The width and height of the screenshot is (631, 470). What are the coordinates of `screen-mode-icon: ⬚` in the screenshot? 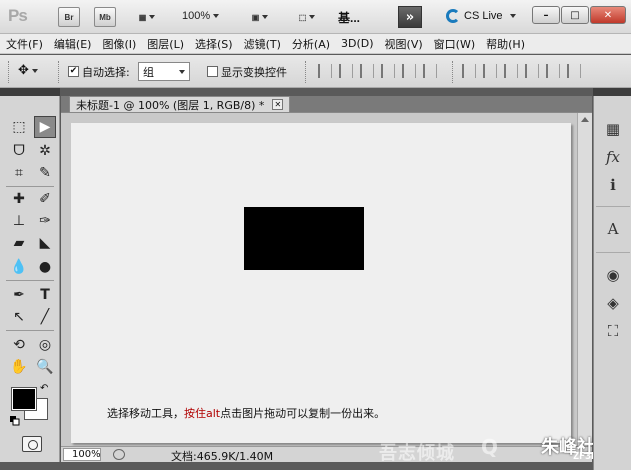 It's located at (302, 17).